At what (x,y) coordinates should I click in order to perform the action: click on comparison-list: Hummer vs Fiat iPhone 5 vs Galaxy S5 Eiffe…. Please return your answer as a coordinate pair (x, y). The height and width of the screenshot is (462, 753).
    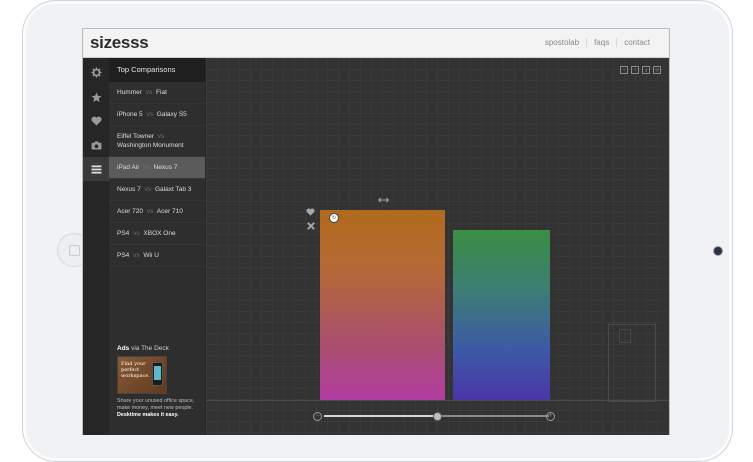
    Looking at the image, I should click on (157, 174).